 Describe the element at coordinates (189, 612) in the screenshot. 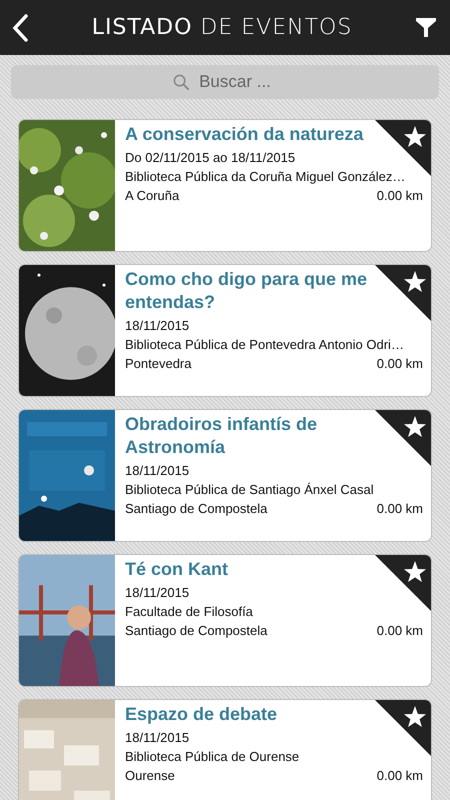

I see `event-venue: Facultade de Filosofía` at that location.